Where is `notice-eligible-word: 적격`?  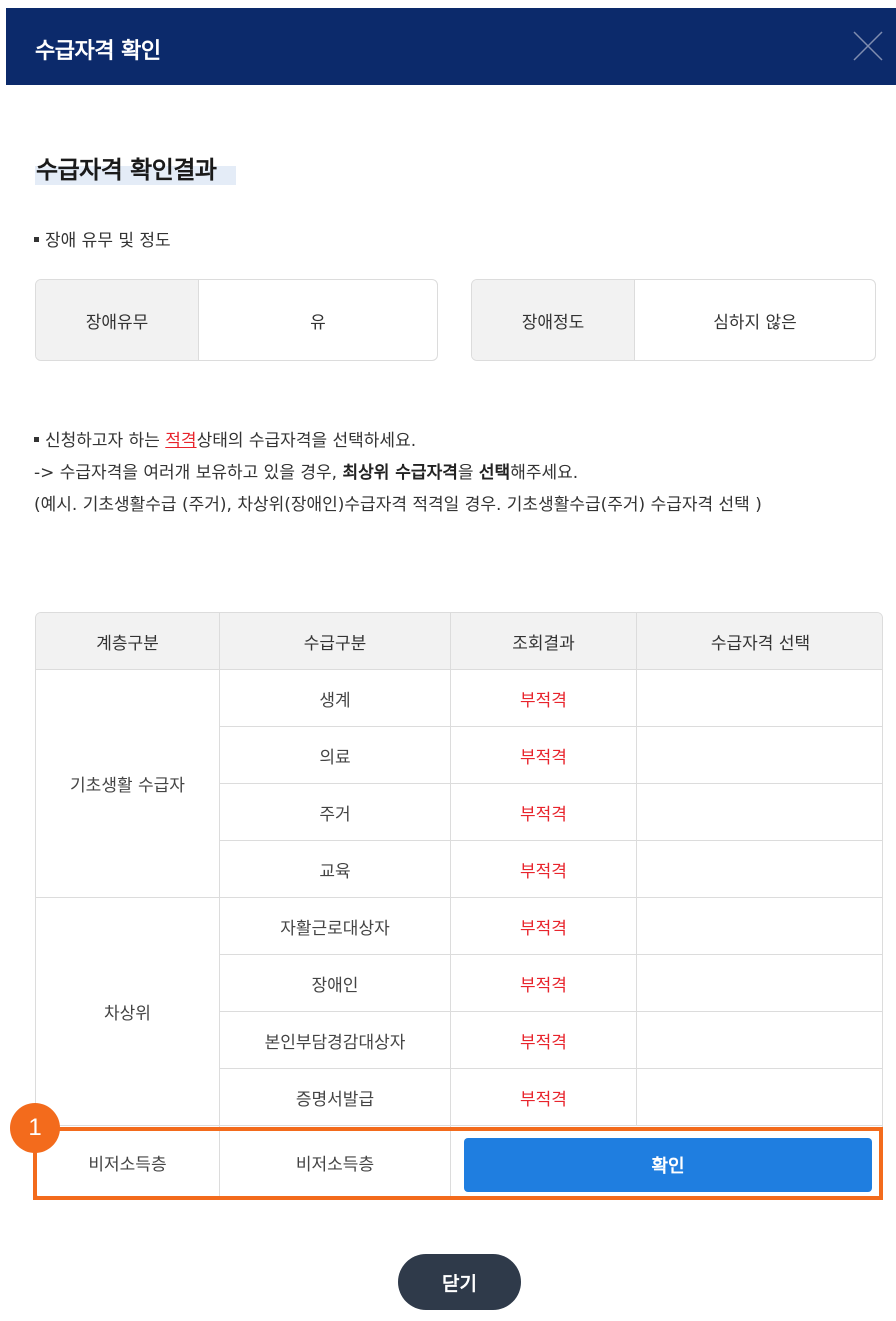 notice-eligible-word: 적격 is located at coordinates (181, 441).